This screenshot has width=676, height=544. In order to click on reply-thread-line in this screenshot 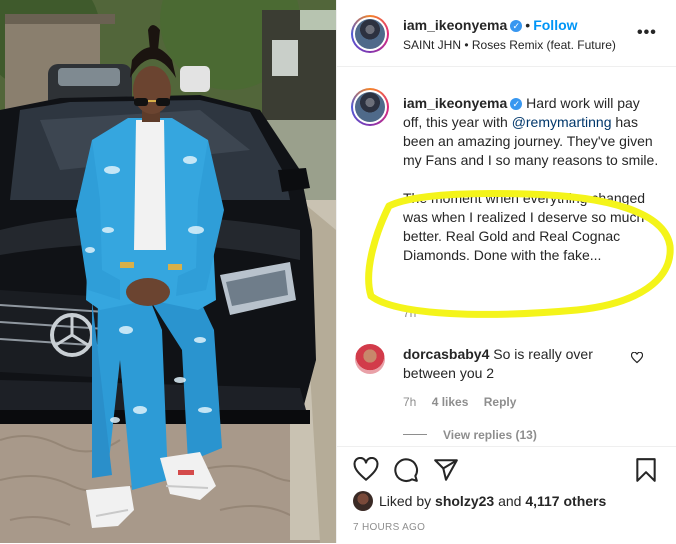, I will do `click(415, 434)`.